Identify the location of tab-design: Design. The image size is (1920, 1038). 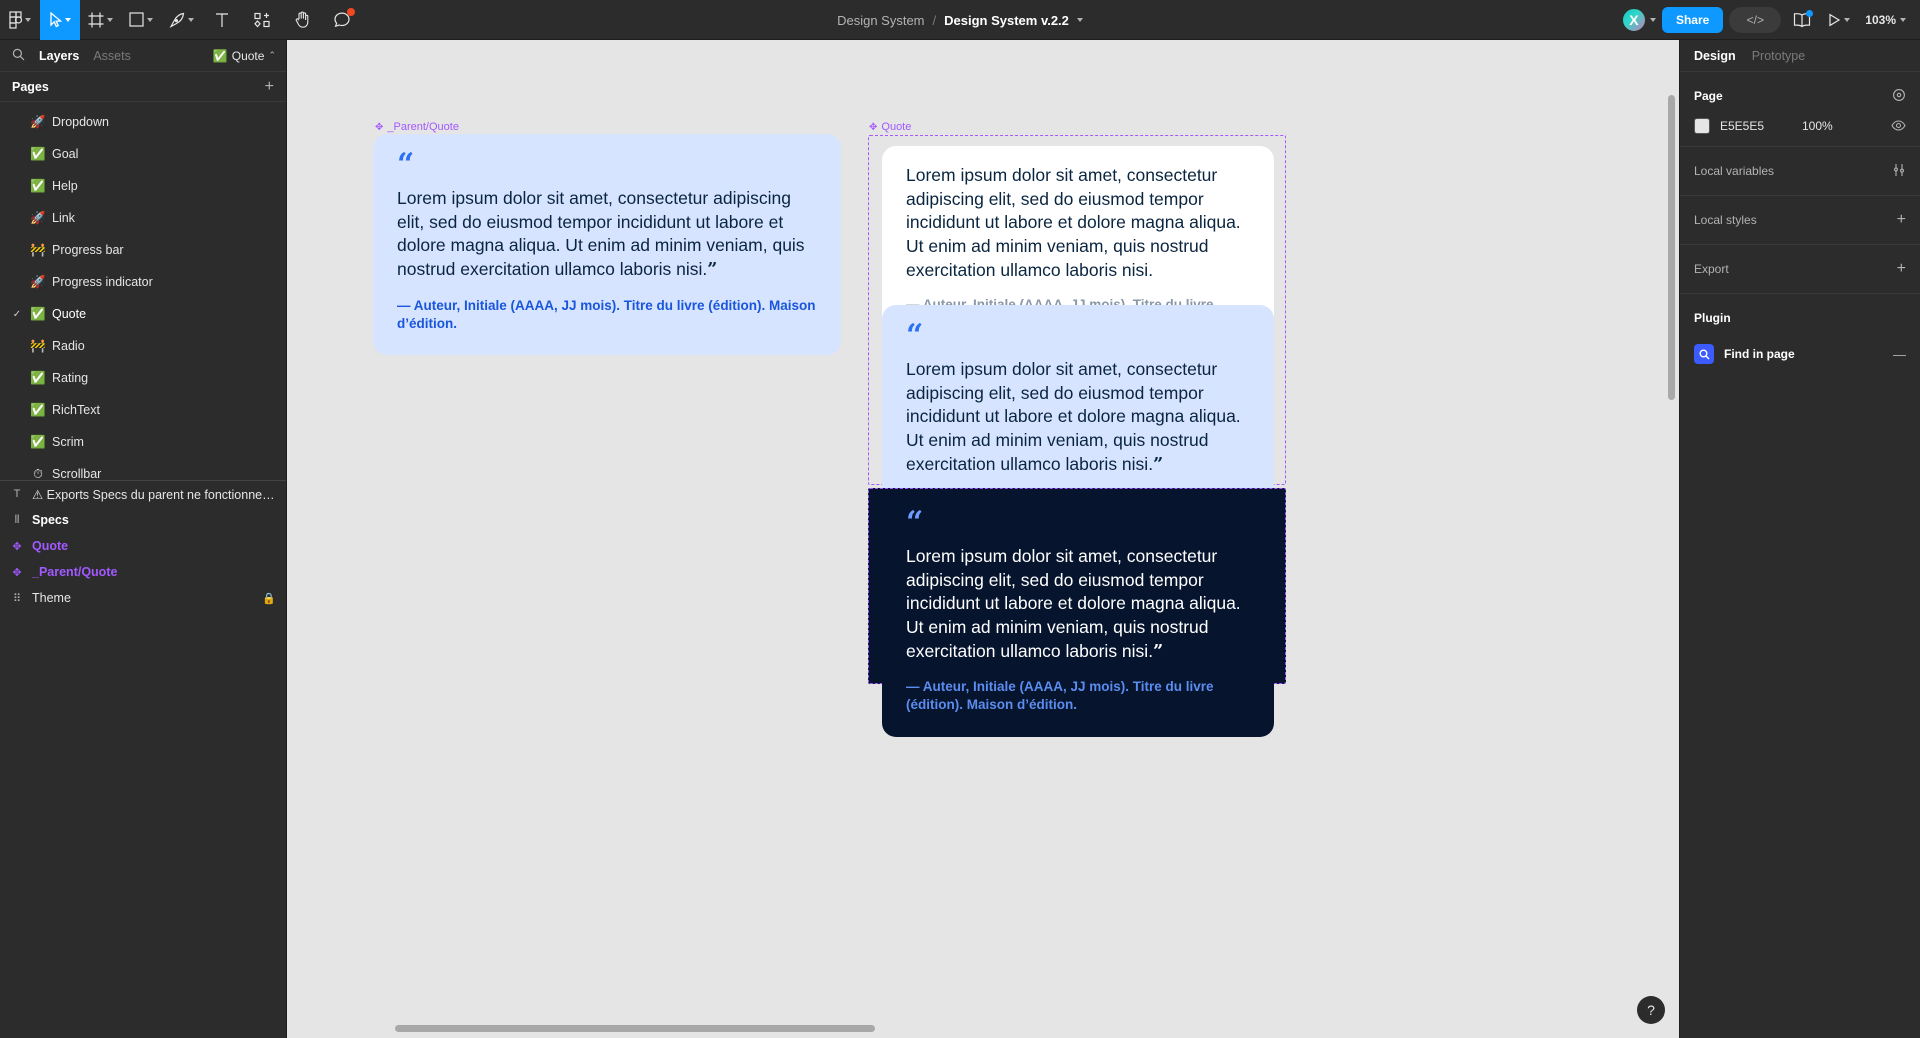
(1715, 56).